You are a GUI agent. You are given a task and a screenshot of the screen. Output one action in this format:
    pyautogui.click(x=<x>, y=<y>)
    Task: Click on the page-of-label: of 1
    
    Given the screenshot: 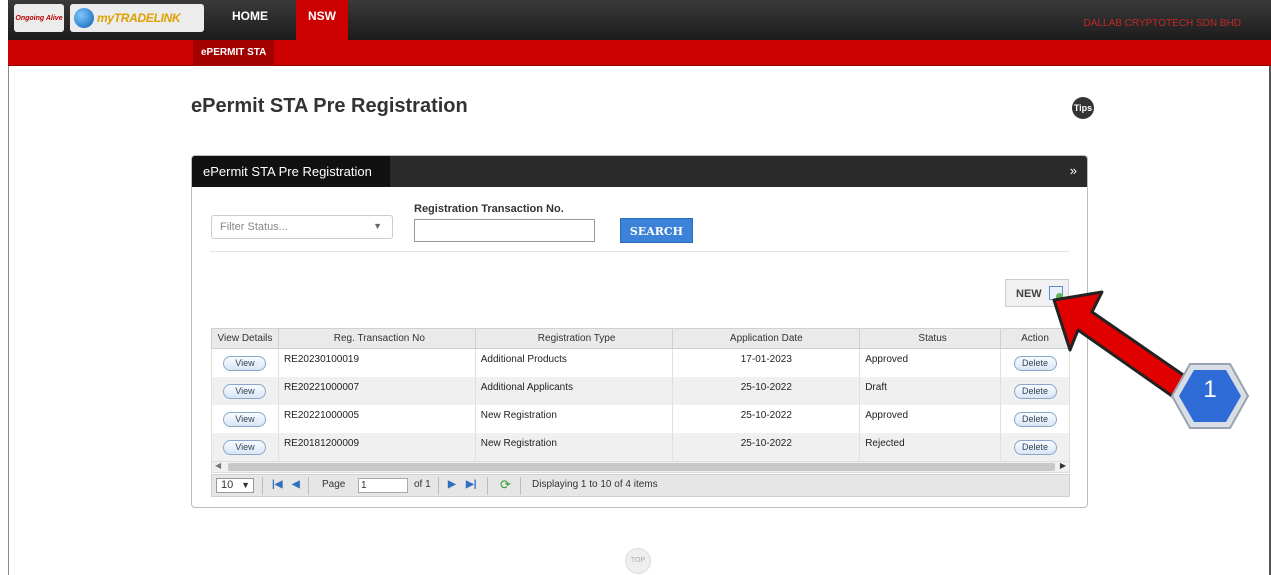 What is the action you would take?
    pyautogui.click(x=422, y=484)
    